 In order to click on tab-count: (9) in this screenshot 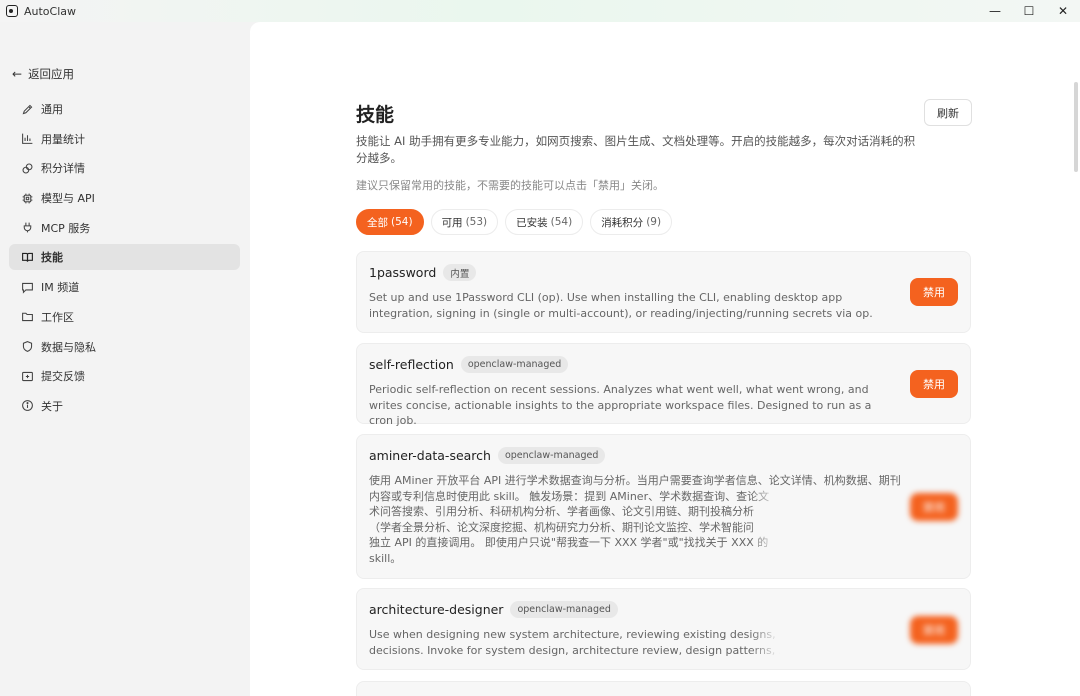, I will do `click(654, 222)`.